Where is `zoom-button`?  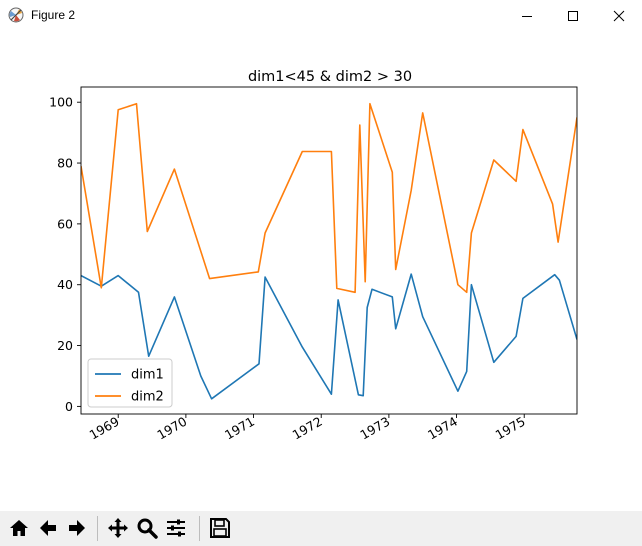
zoom-button is located at coordinates (147, 528).